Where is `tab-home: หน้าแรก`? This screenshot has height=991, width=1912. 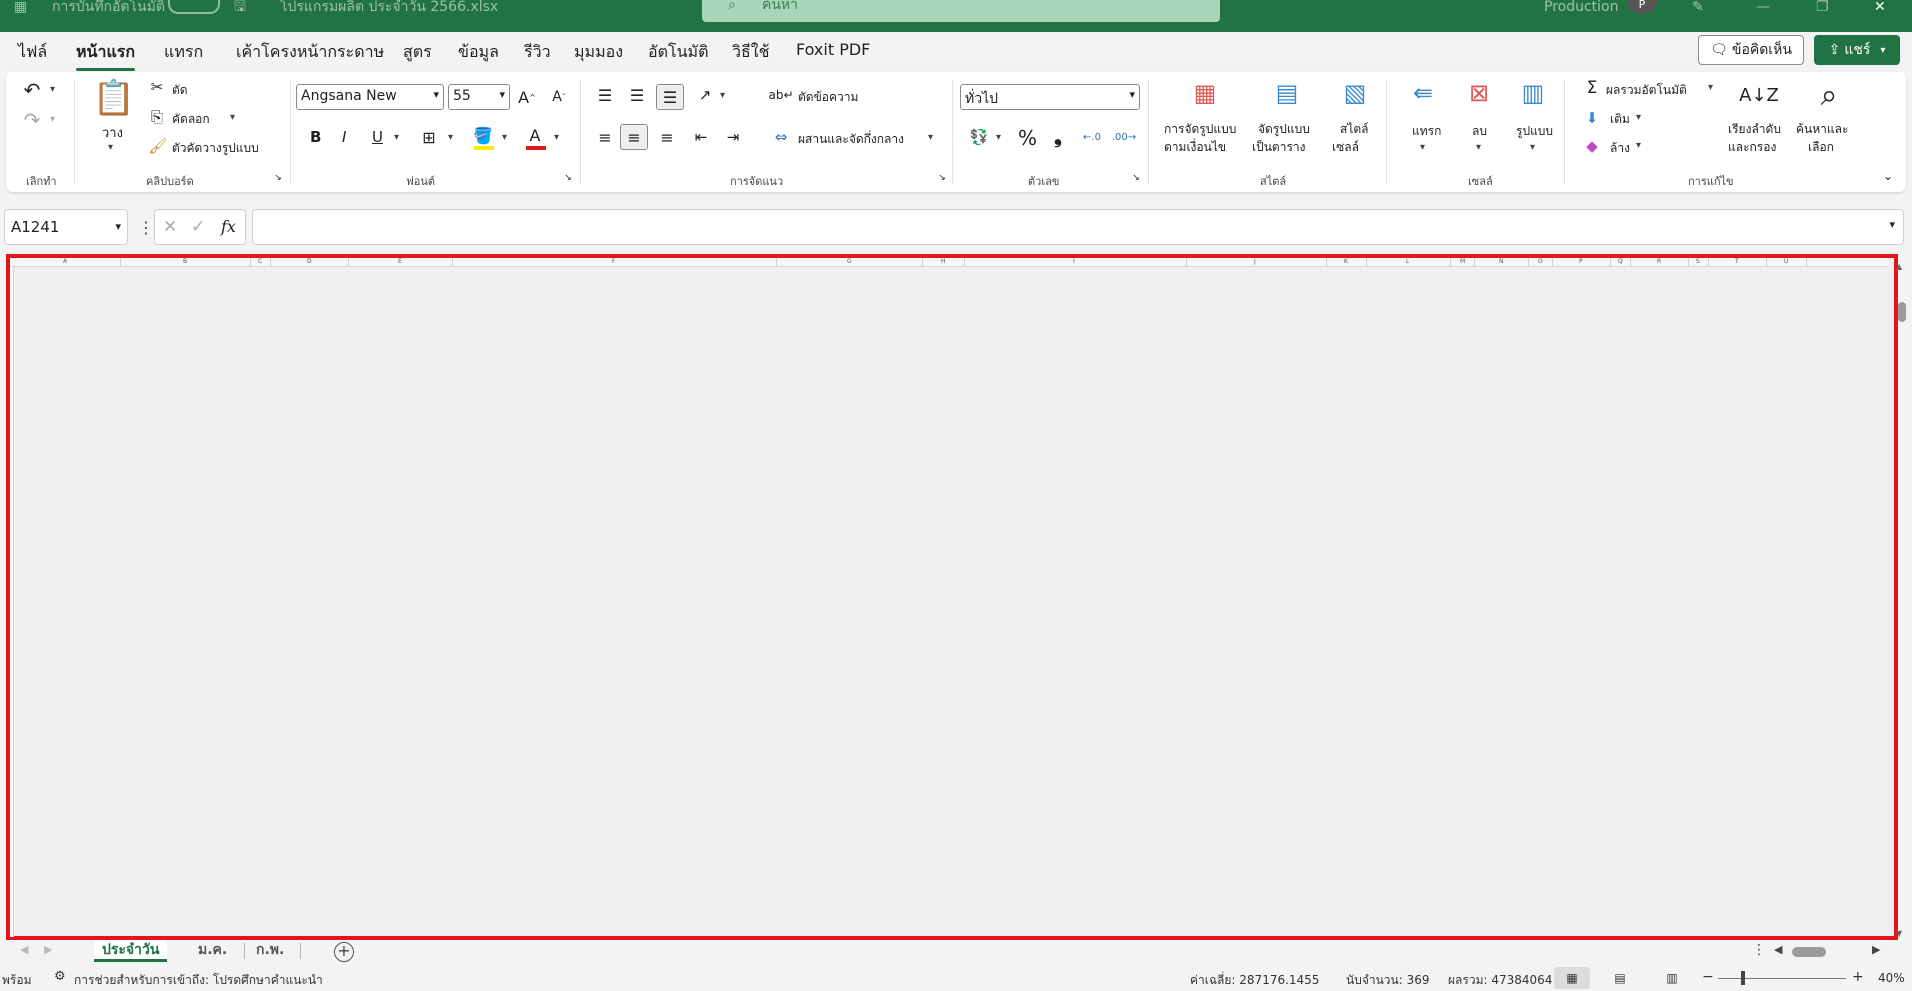 tab-home: หน้าแรก is located at coordinates (106, 55).